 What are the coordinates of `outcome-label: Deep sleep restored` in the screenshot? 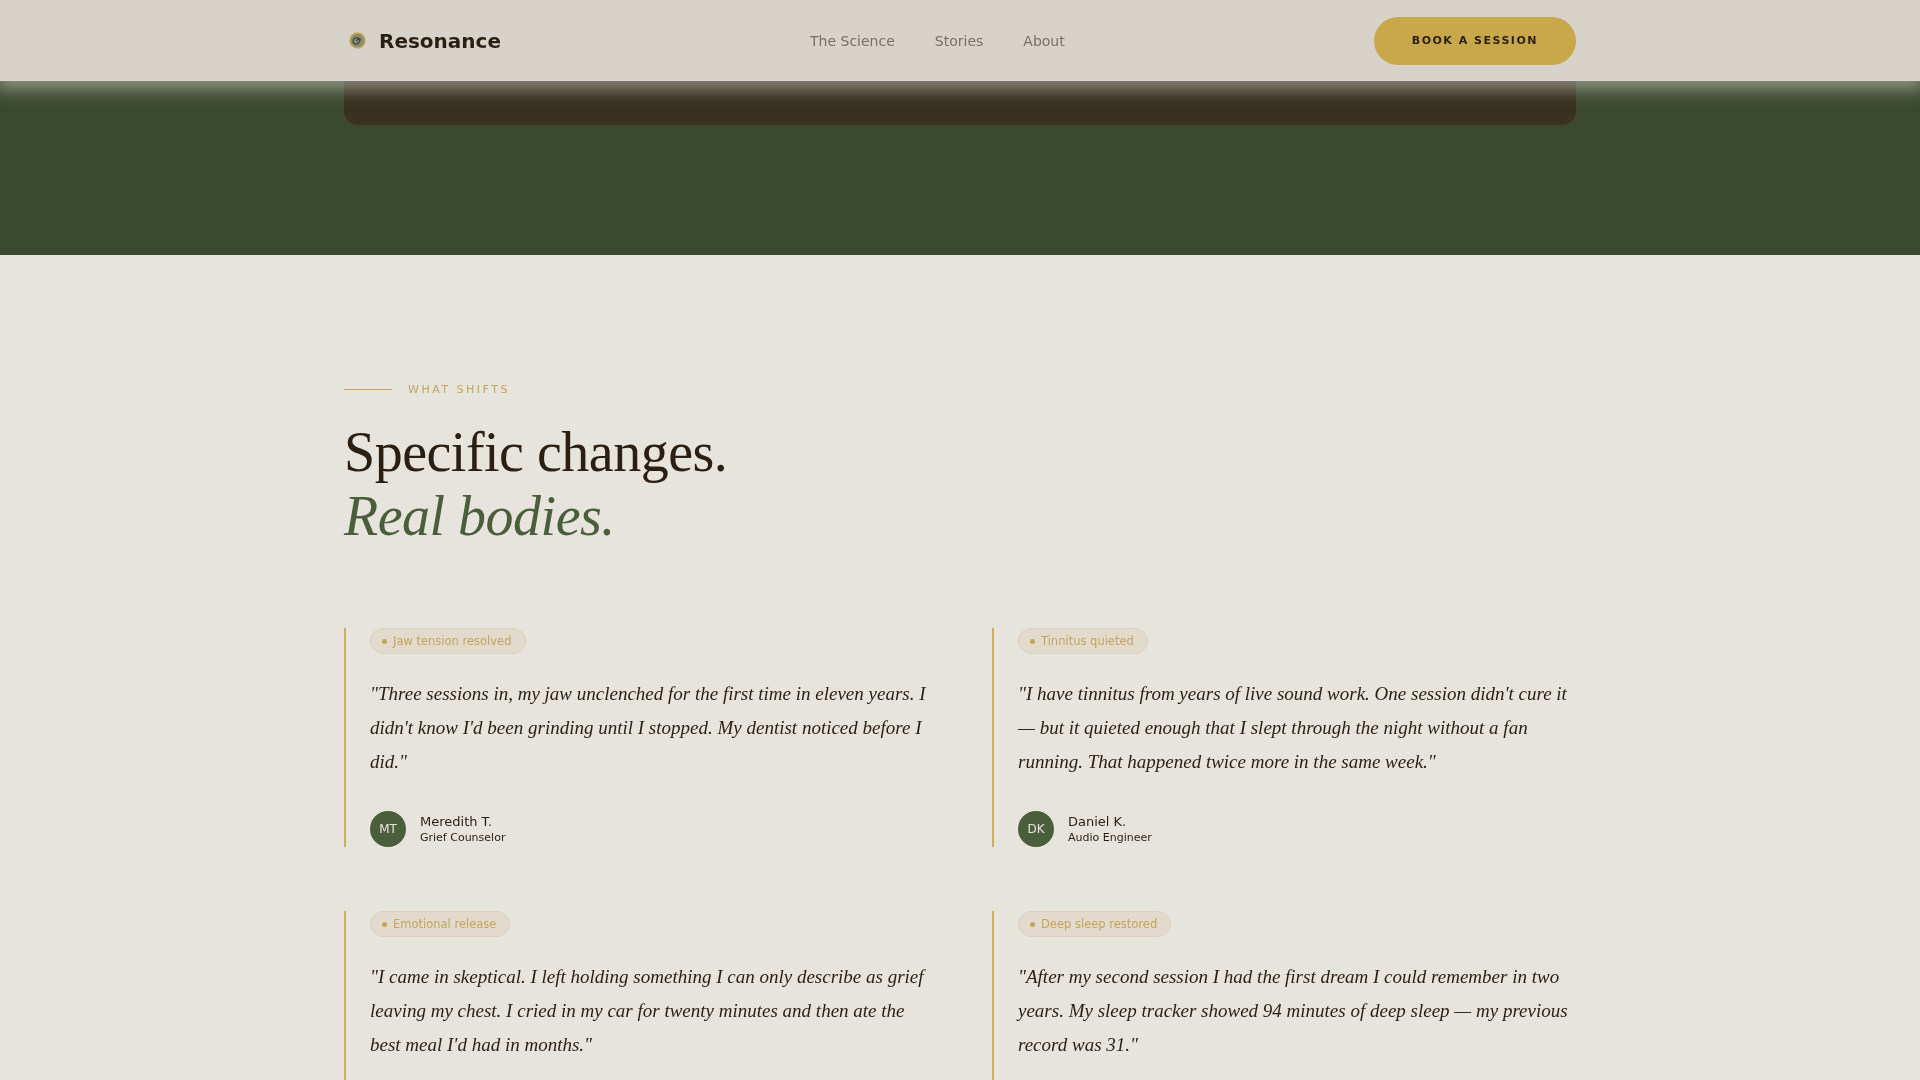 It's located at (1099, 924).